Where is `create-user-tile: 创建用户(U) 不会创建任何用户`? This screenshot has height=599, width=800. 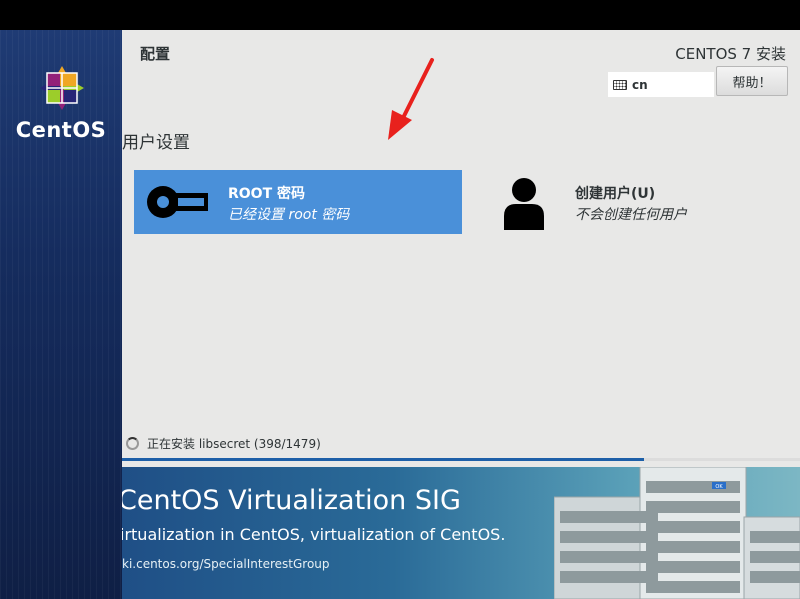 create-user-tile: 创建用户(U) 不会创建任何用户 is located at coordinates (642, 202).